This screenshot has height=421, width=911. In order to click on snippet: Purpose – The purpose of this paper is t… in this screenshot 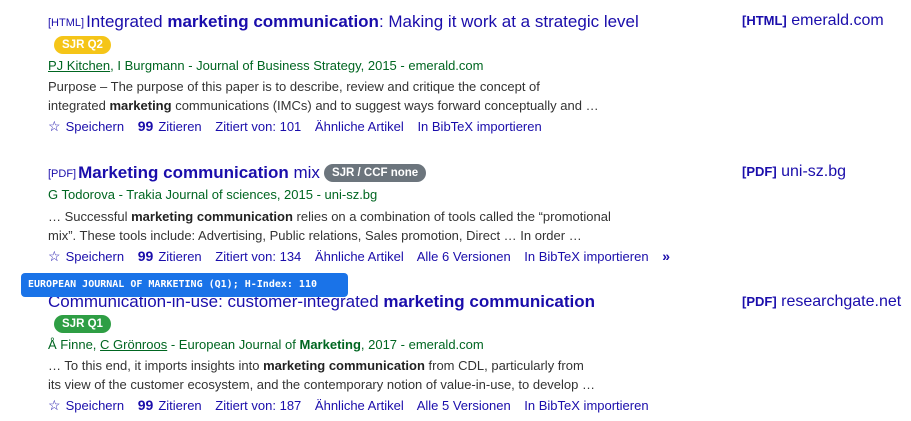, I will do `click(388, 96)`.